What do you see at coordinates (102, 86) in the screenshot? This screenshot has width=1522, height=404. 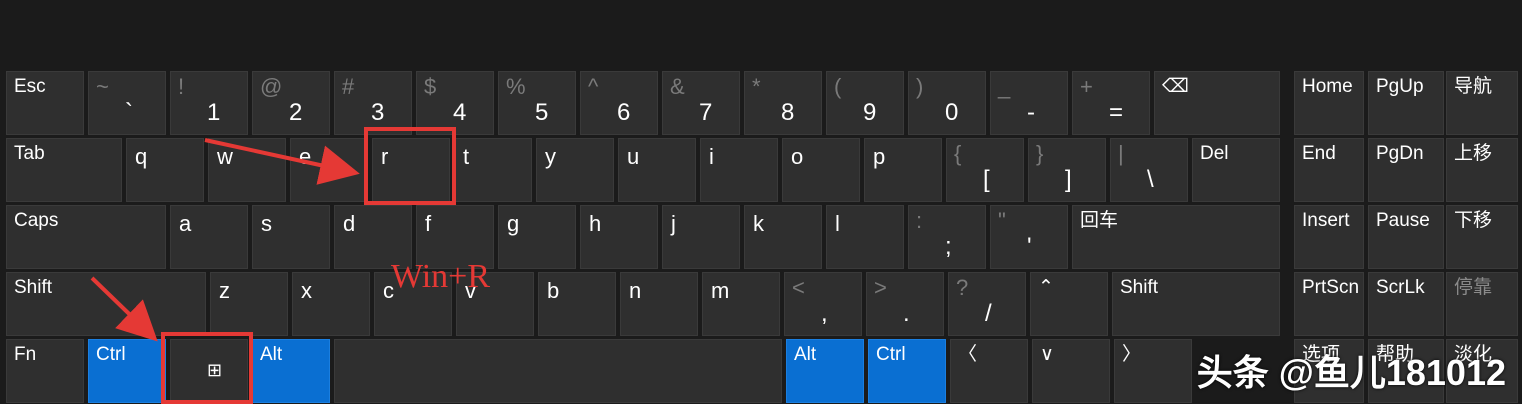 I see `key-shift-label: ~` at bounding box center [102, 86].